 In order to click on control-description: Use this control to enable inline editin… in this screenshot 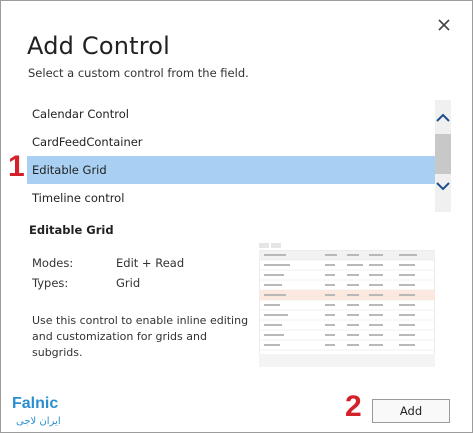, I will do `click(140, 336)`.